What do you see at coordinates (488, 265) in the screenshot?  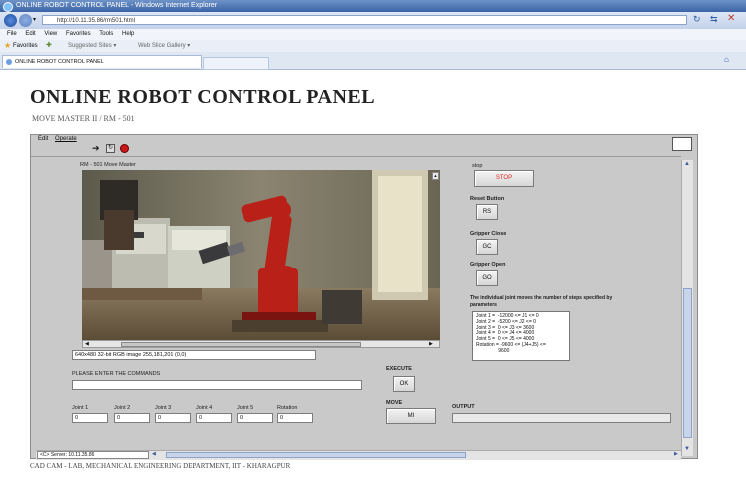 I see `gripper-open-section-label: Gripper Open` at bounding box center [488, 265].